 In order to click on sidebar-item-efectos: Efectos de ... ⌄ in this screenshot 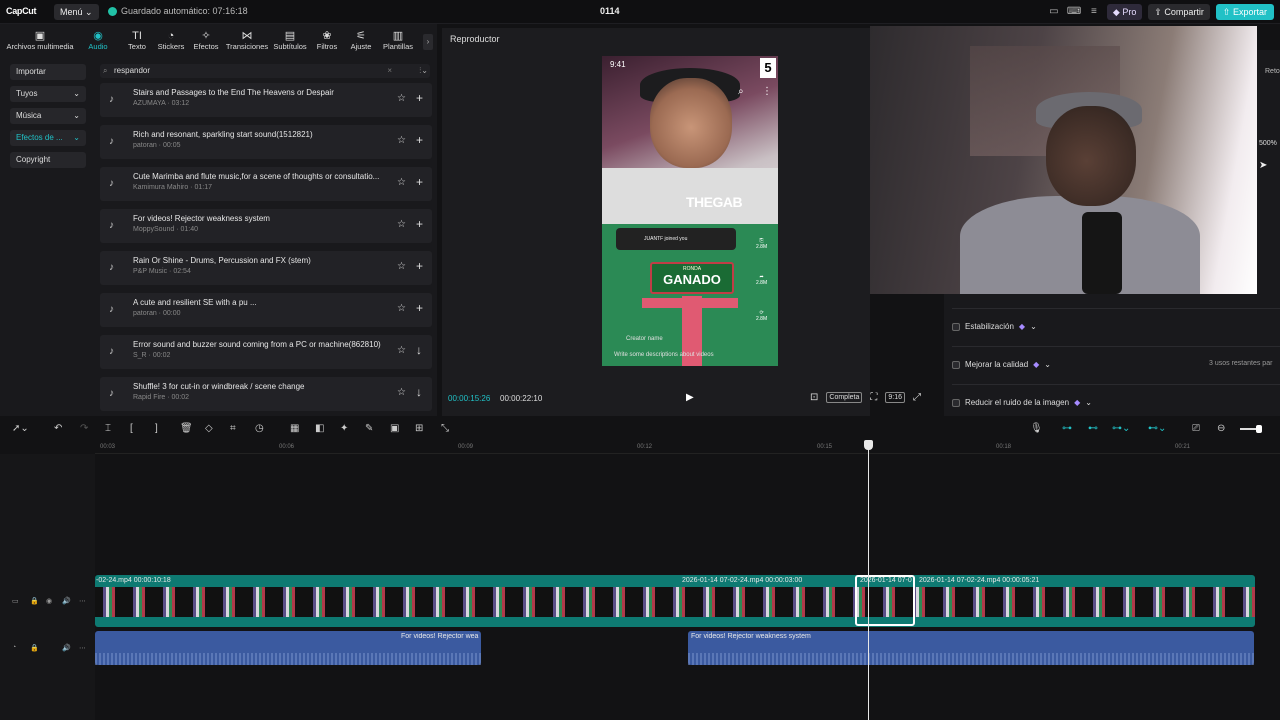, I will do `click(48, 138)`.